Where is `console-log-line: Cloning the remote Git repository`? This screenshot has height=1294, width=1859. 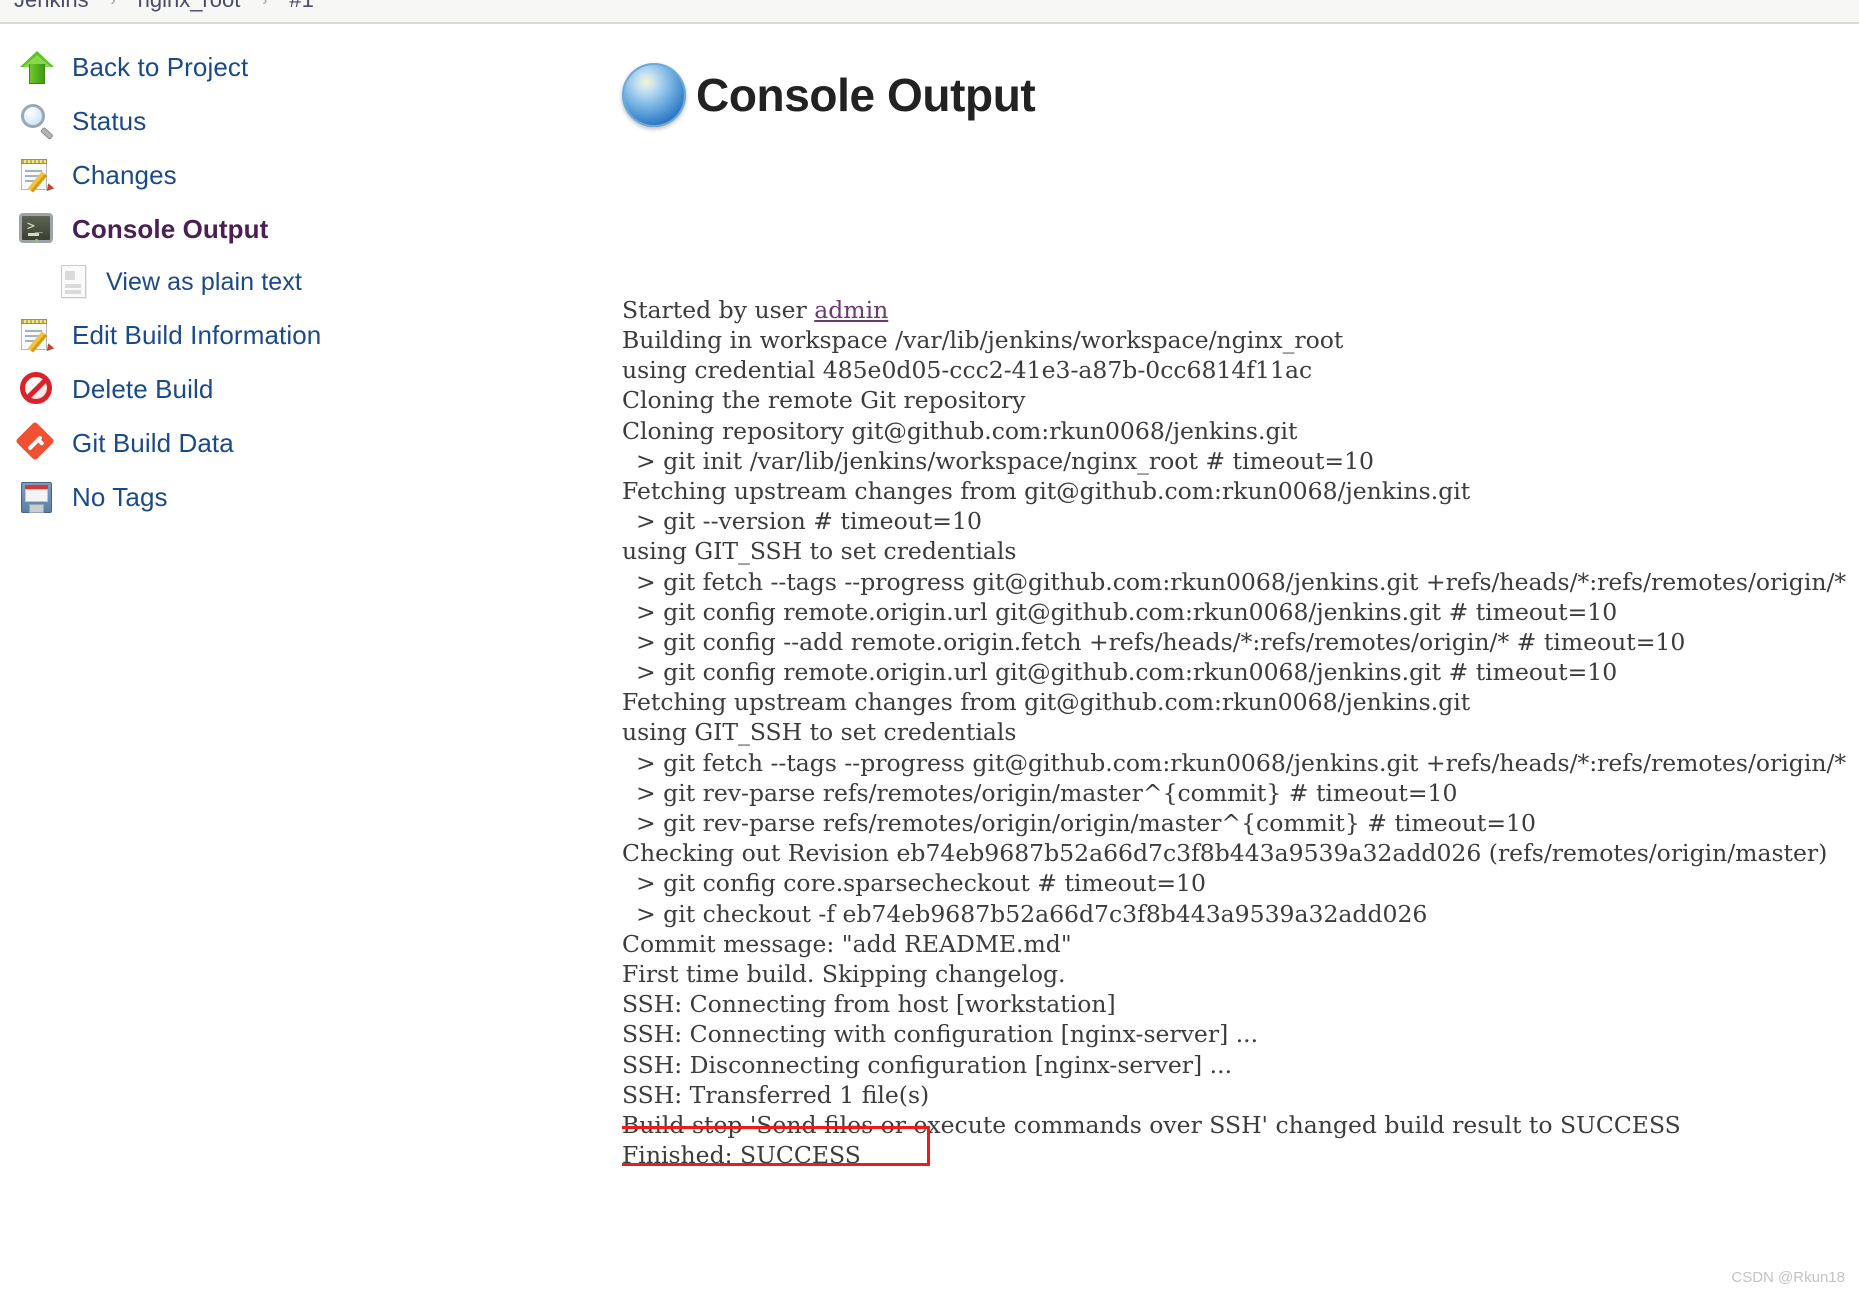
console-log-line: Cloning the remote Git repository is located at coordinates (824, 400).